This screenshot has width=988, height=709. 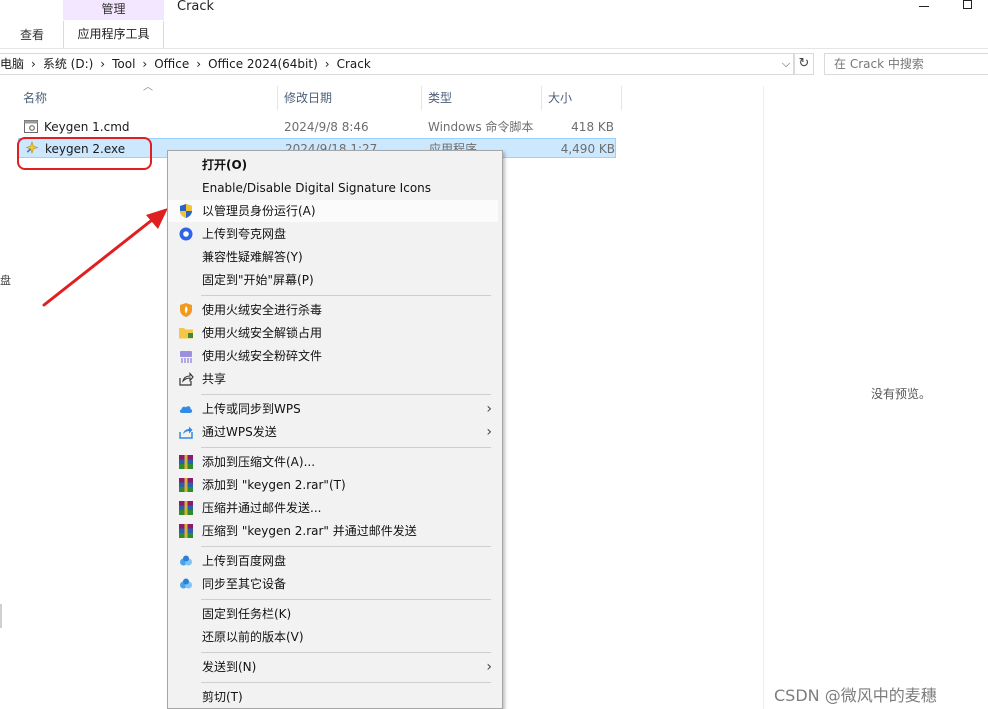 I want to click on menu-item-pin-taskbar: 固定到任务栏(K), so click(x=333, y=614).